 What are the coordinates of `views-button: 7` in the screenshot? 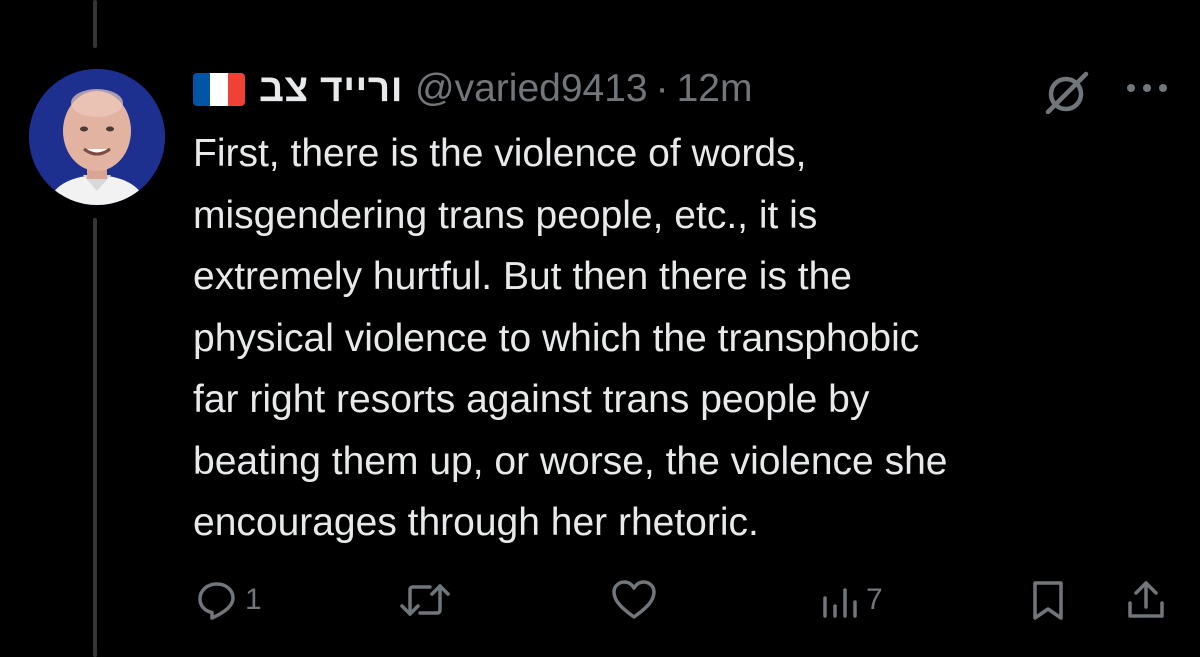 It's located at (851, 600).